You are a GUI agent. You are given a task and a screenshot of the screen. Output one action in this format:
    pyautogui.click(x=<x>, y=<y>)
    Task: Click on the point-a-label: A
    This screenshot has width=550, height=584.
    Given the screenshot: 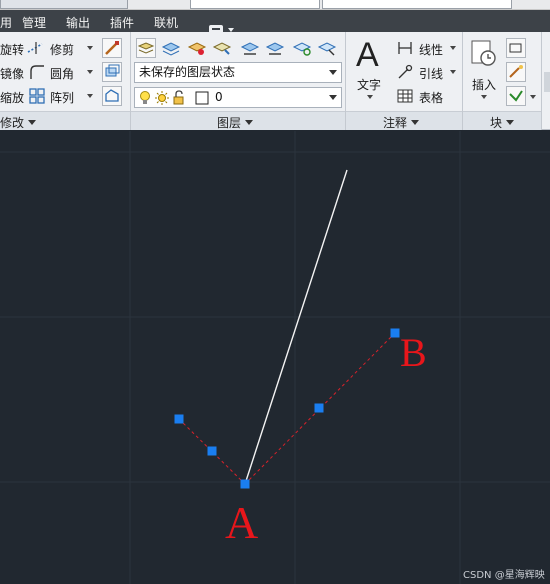 What is the action you would take?
    pyautogui.click(x=241, y=522)
    